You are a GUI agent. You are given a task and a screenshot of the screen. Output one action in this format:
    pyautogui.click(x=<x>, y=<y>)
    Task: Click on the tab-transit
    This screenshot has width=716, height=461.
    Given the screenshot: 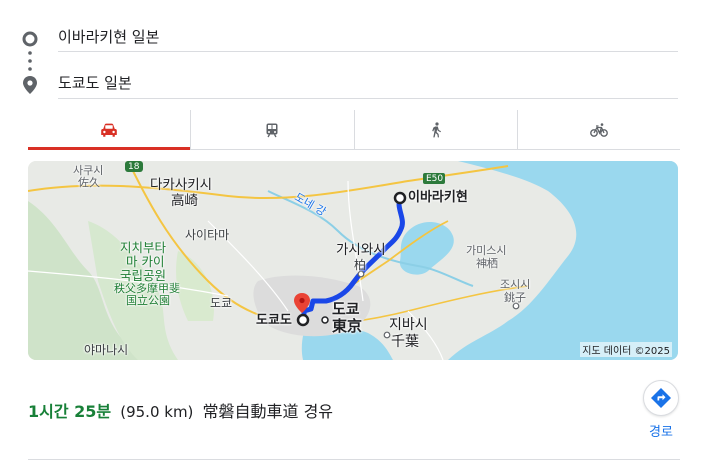 What is the action you would take?
    pyautogui.click(x=271, y=129)
    